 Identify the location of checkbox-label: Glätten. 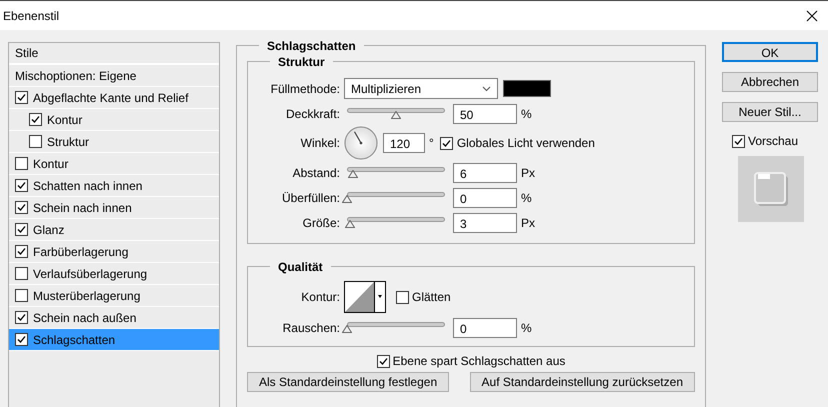
(431, 297).